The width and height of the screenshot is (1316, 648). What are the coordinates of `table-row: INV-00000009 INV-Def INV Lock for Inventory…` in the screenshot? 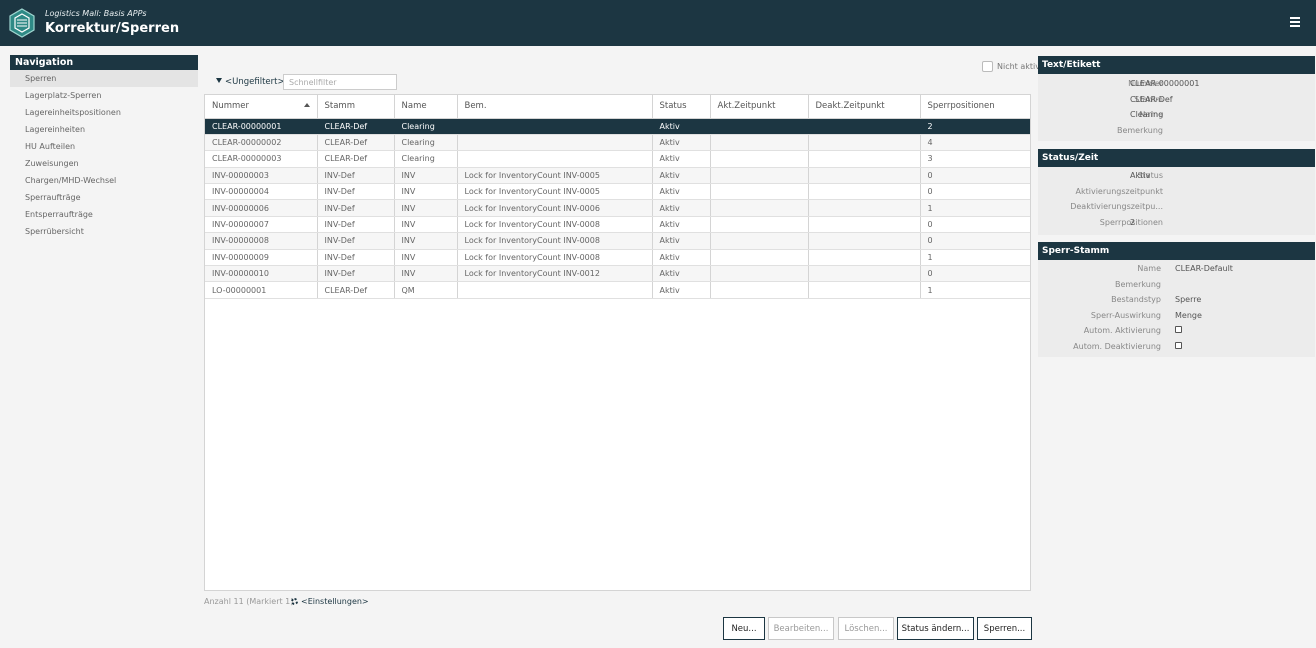 It's located at (617, 258).